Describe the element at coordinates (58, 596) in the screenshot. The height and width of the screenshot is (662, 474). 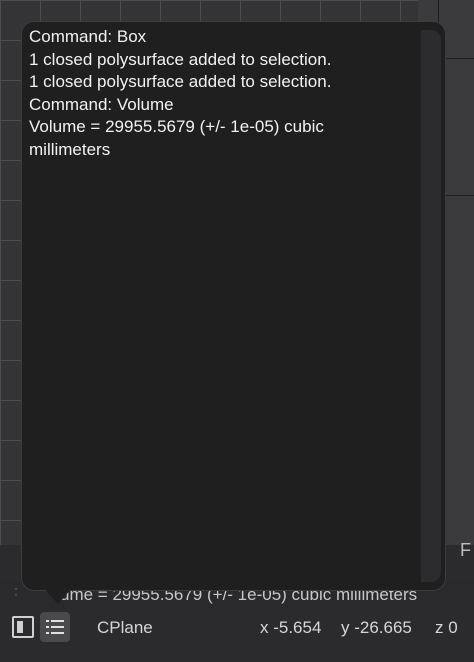
I see `popup-pointer` at that location.